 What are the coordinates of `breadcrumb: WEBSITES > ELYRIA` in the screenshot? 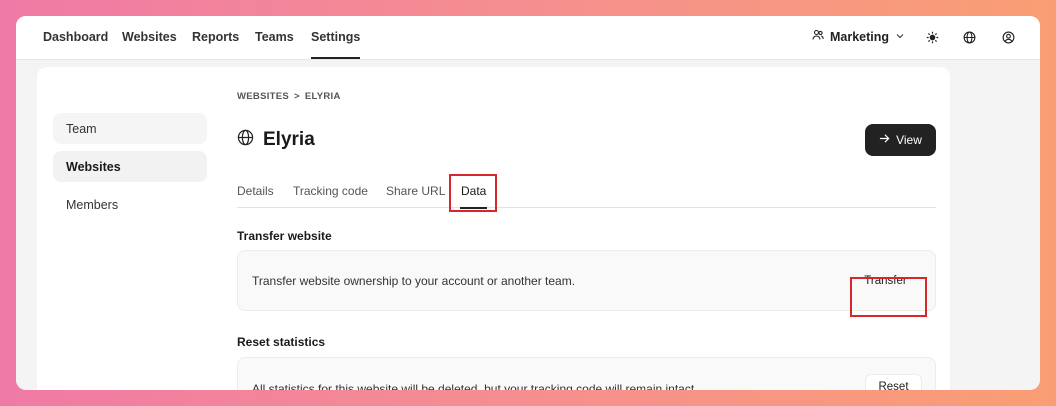 It's located at (289, 96).